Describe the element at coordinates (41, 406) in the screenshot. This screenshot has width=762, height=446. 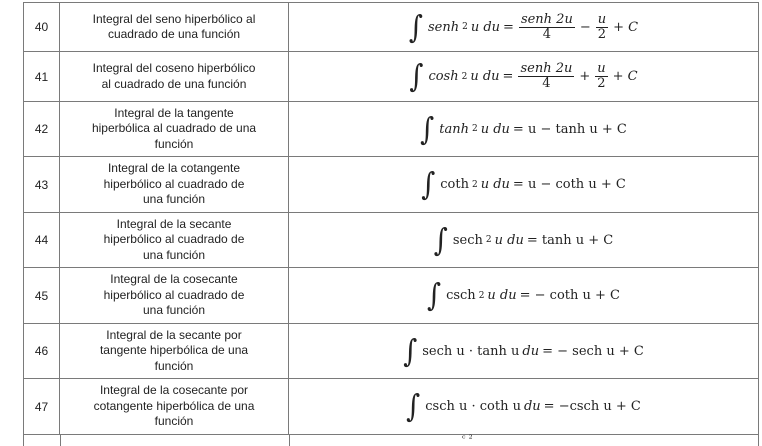
I see `row-number: 47` at that location.